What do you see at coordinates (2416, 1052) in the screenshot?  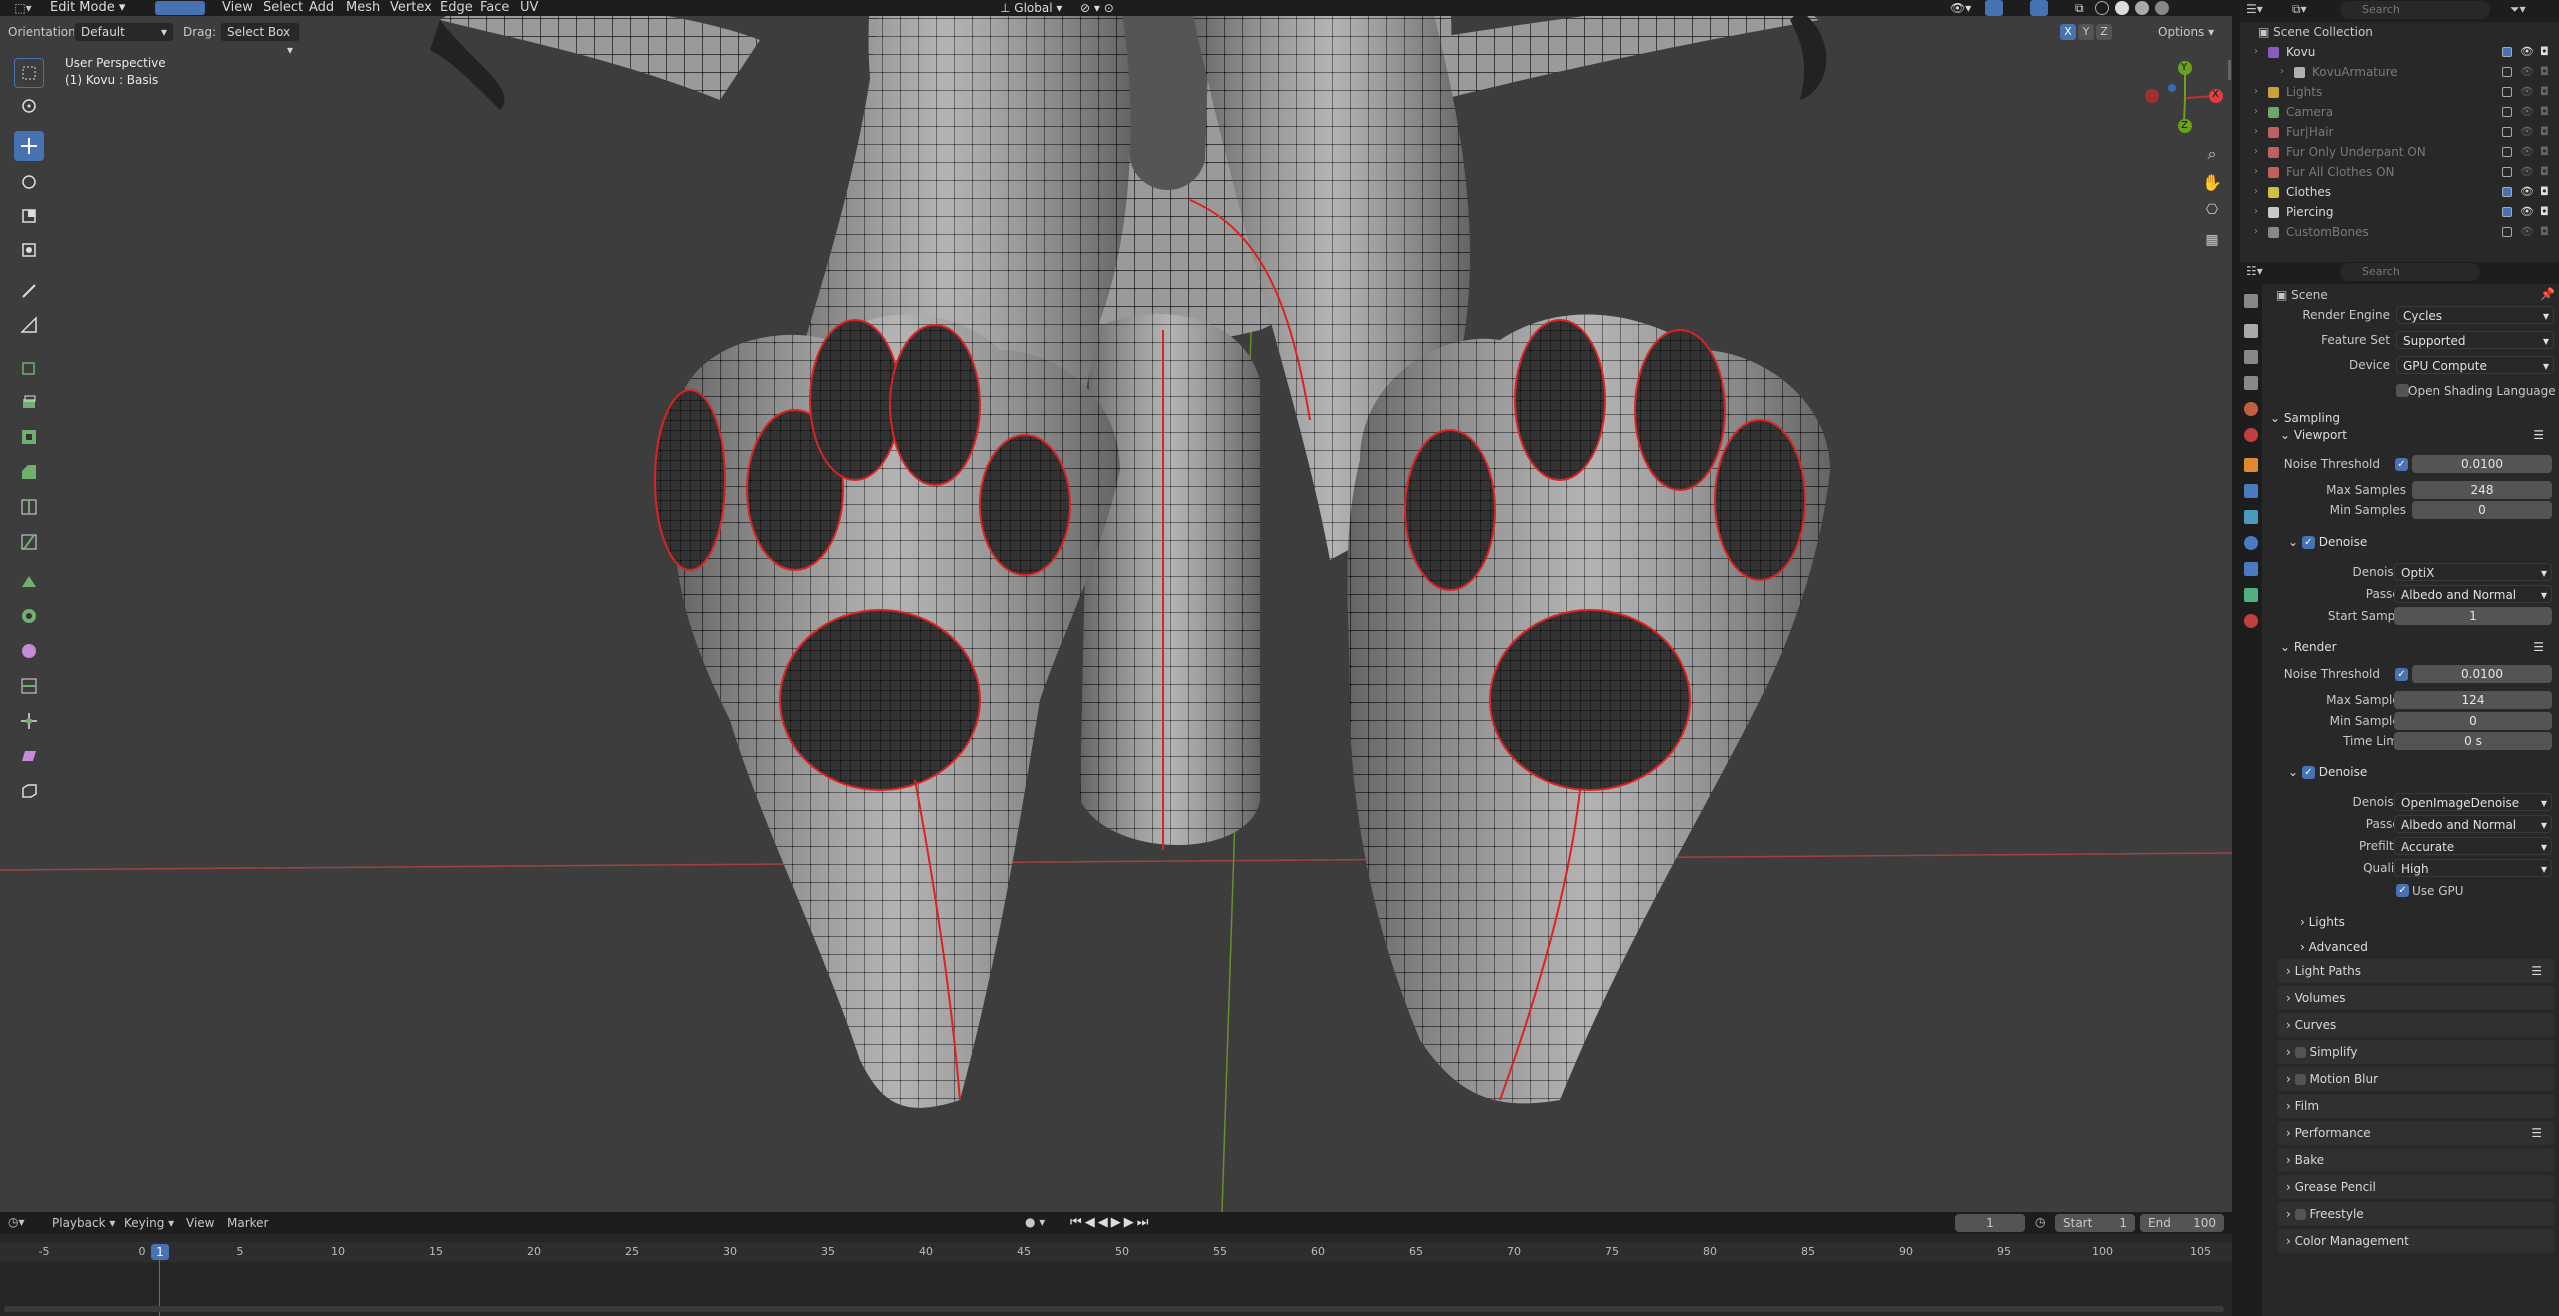 I see `panel-header: › Simplify` at bounding box center [2416, 1052].